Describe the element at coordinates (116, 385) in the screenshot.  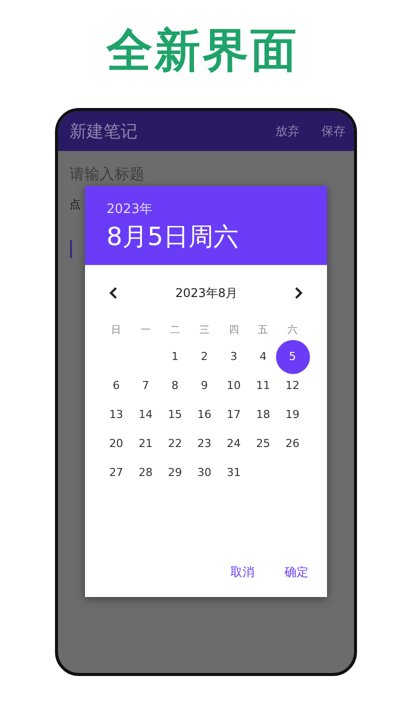
I see `calendar-day: 6` at that location.